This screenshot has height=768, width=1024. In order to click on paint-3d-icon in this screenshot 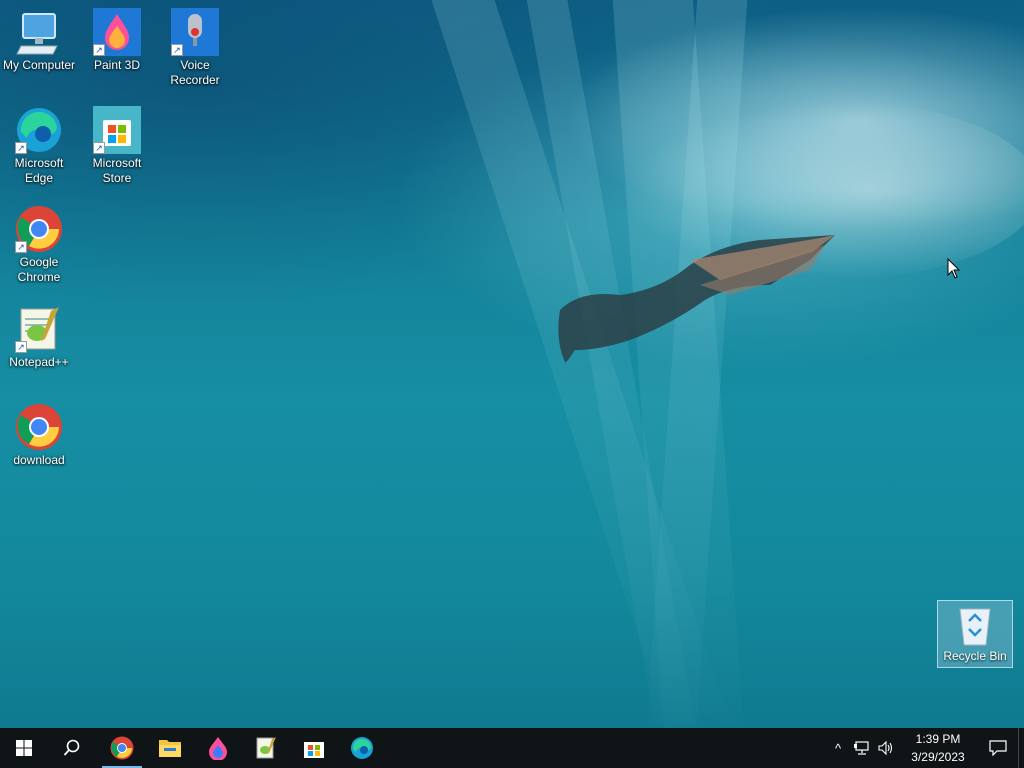, I will do `click(218, 748)`.